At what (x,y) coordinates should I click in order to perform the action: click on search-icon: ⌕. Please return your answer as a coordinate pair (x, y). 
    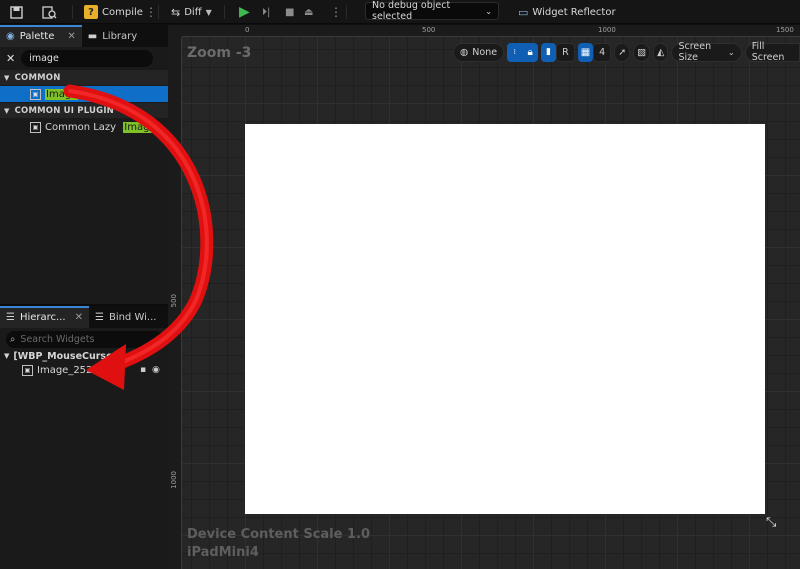
    Looking at the image, I should click on (13, 339).